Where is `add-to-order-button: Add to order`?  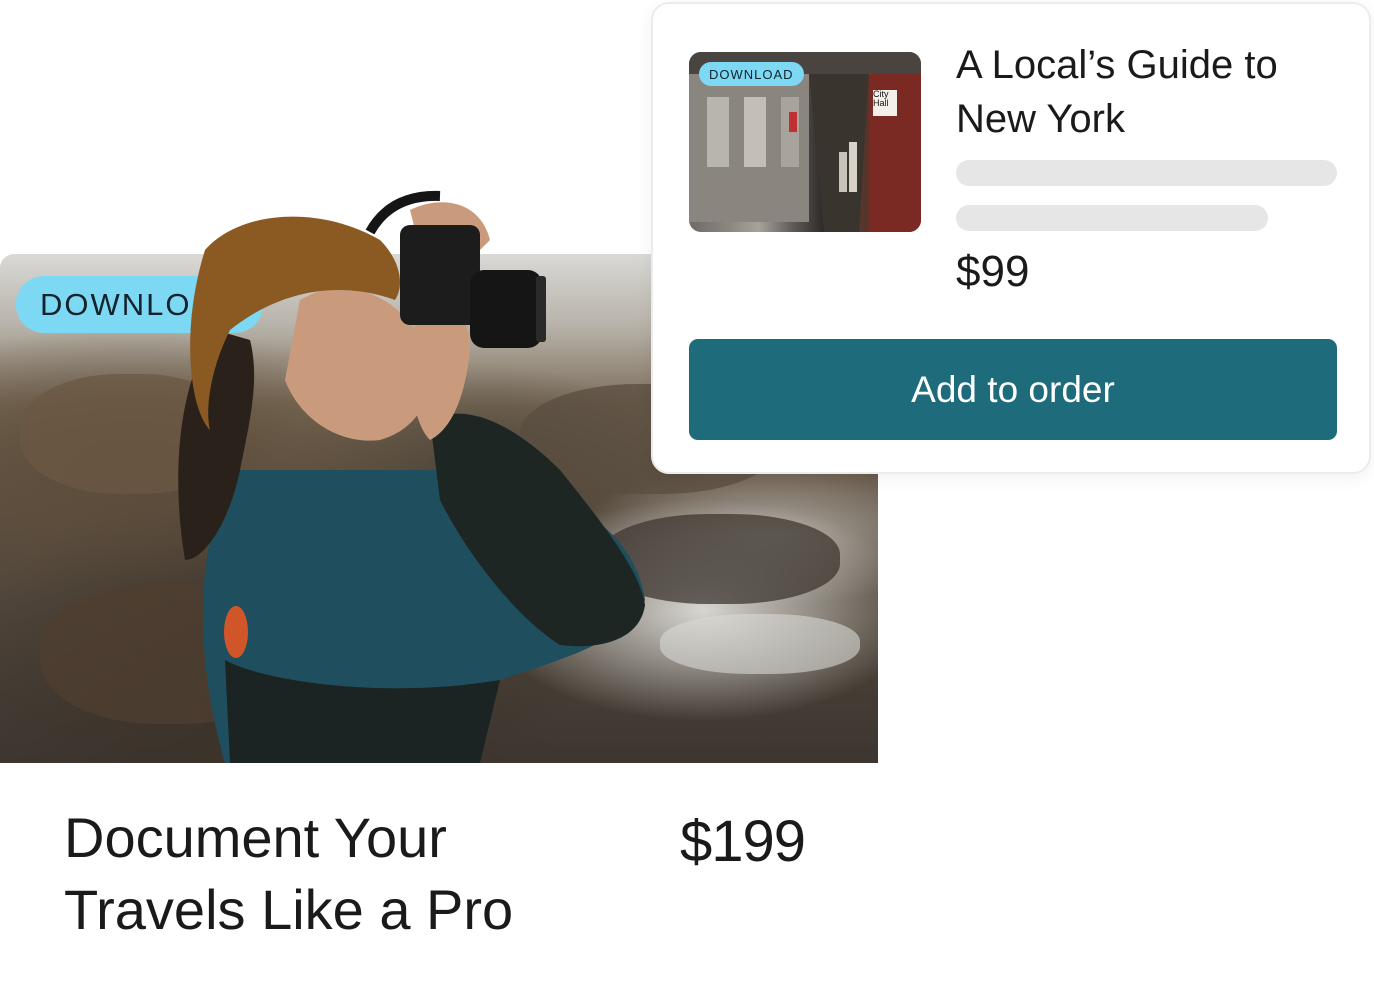 add-to-order-button: Add to order is located at coordinates (1013, 389).